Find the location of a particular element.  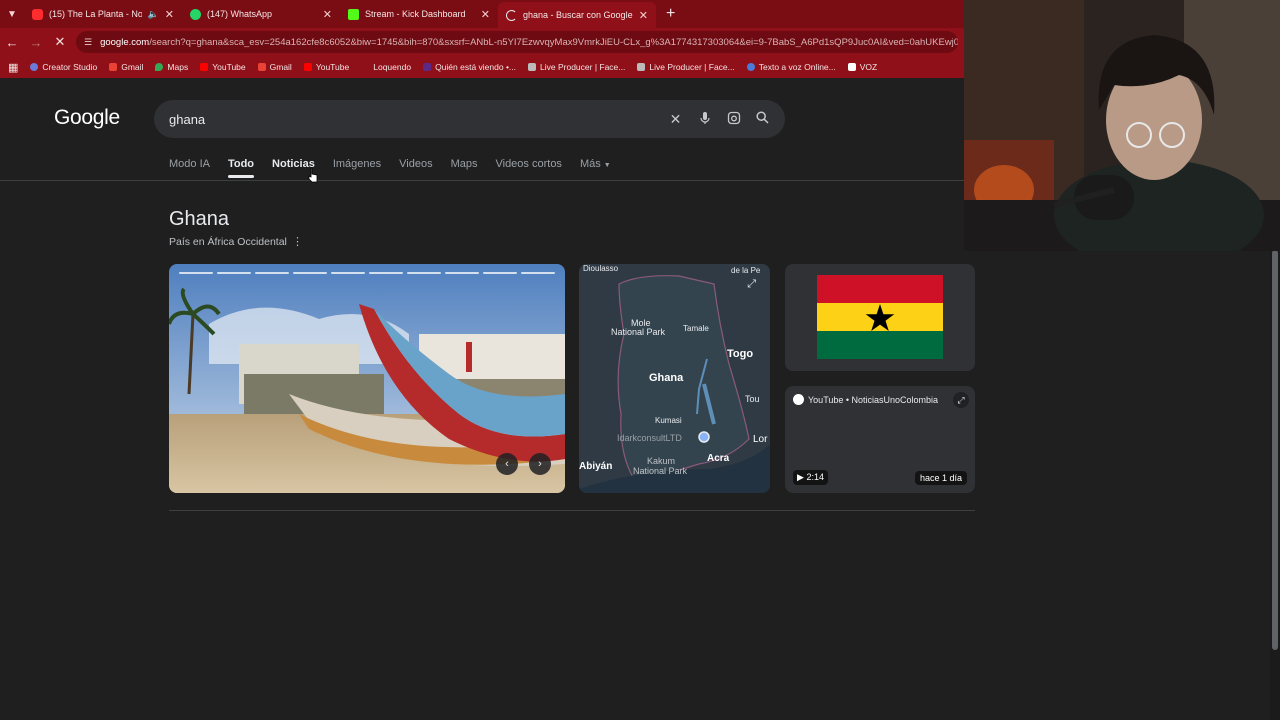

more-options-icon: ⋮ is located at coordinates (297, 241).